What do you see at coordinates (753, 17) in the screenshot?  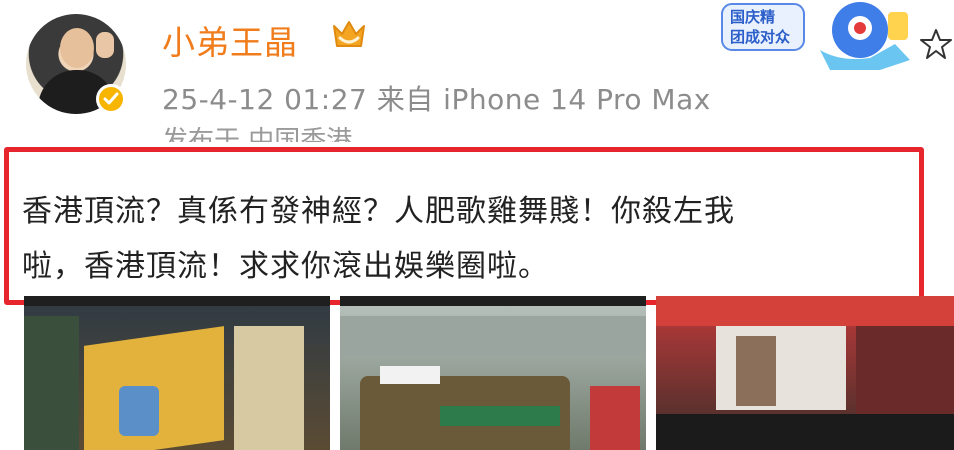 I see `badge-text-line1: 国庆精` at bounding box center [753, 17].